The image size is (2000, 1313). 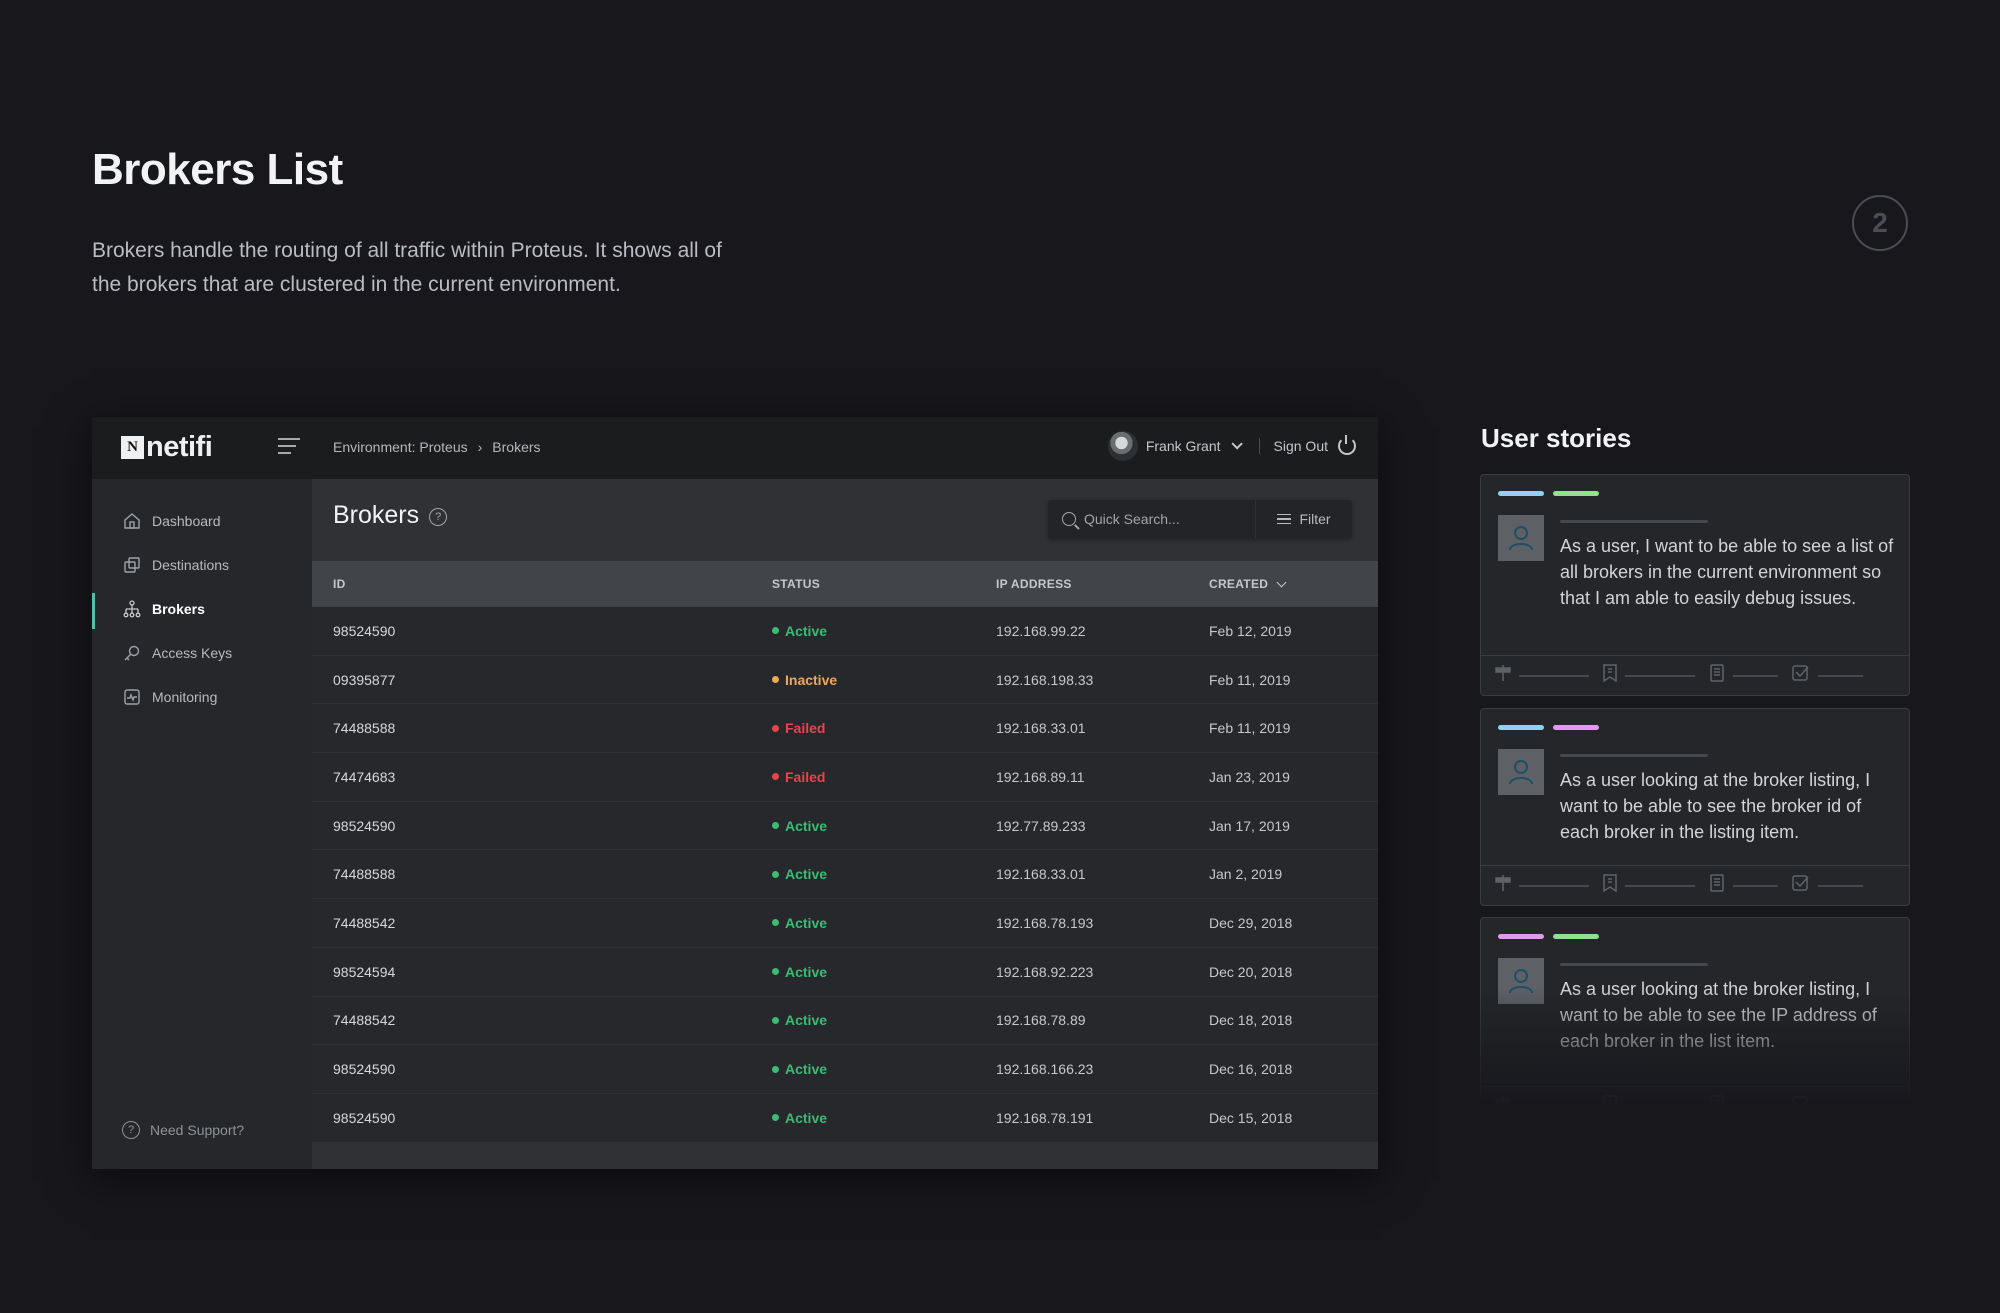 I want to click on status-label: Failed, so click(x=805, y=776).